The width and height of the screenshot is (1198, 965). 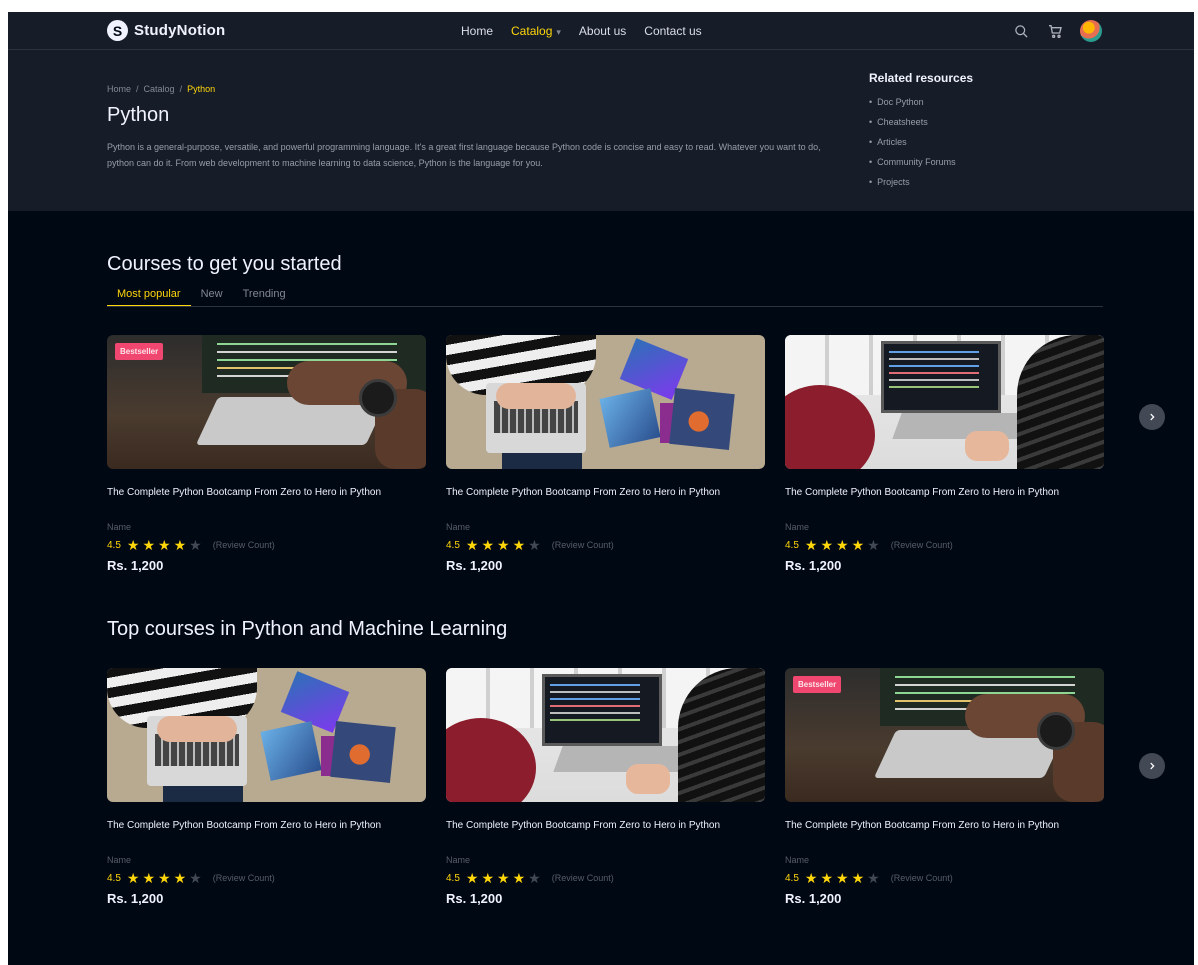 What do you see at coordinates (558, 32) in the screenshot?
I see `chevron-down-icon: ▾` at bounding box center [558, 32].